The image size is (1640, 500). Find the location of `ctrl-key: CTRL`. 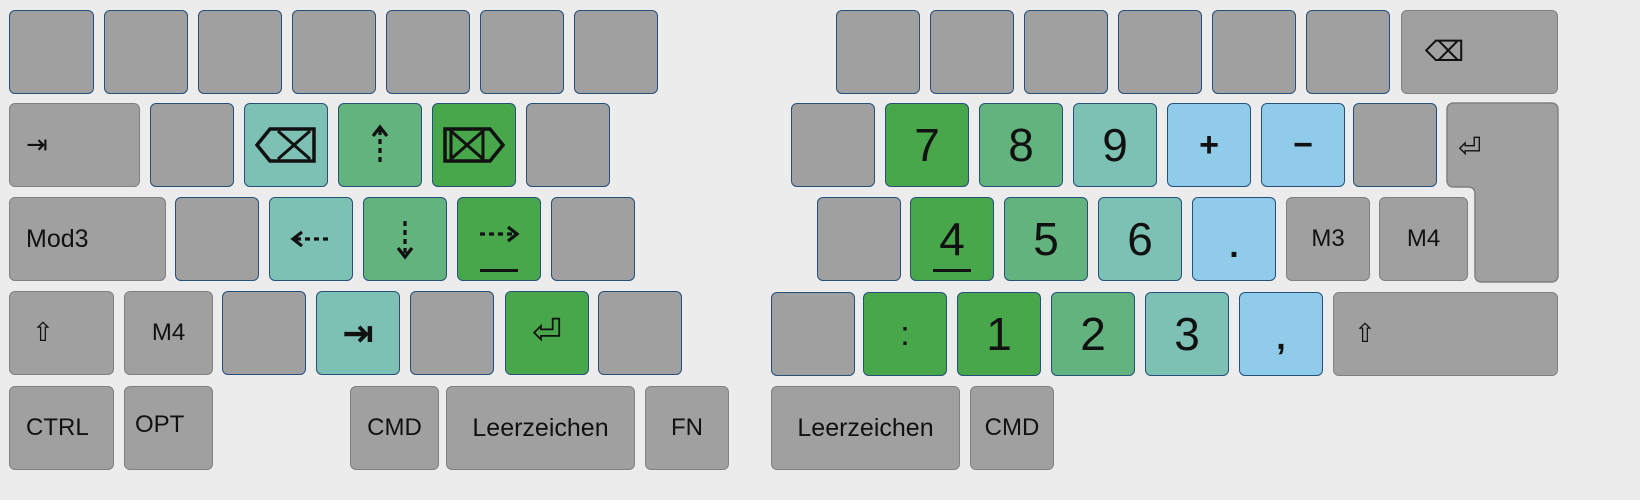

ctrl-key: CTRL is located at coordinates (61, 428).